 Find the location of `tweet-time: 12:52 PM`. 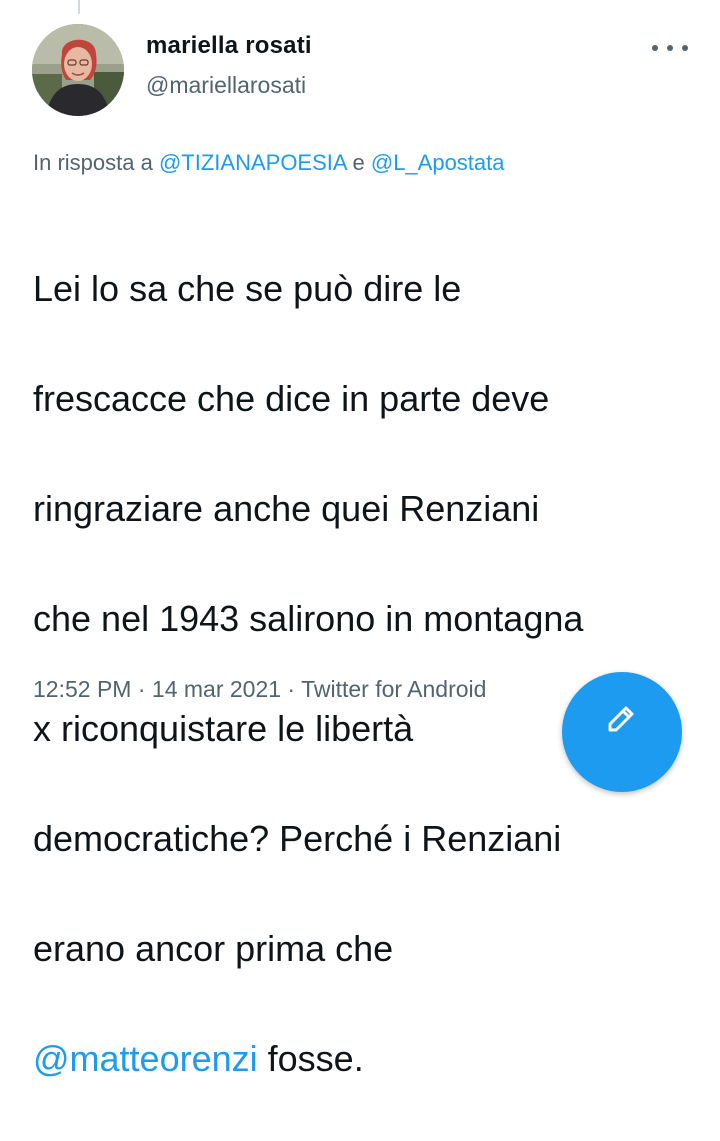

tweet-time: 12:52 PM is located at coordinates (82, 689).